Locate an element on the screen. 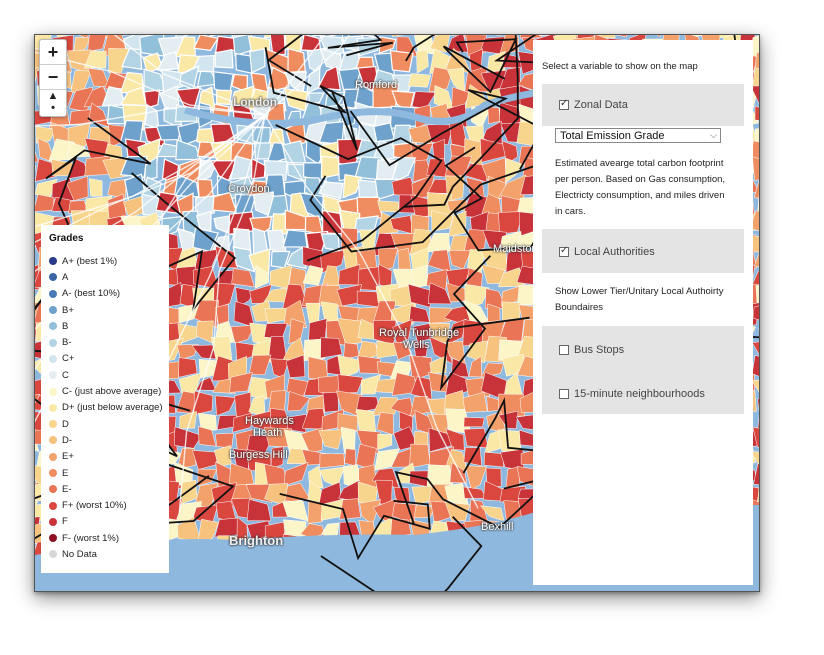 The height and width of the screenshot is (655, 824). local-authorities-checkbox is located at coordinates (564, 251).